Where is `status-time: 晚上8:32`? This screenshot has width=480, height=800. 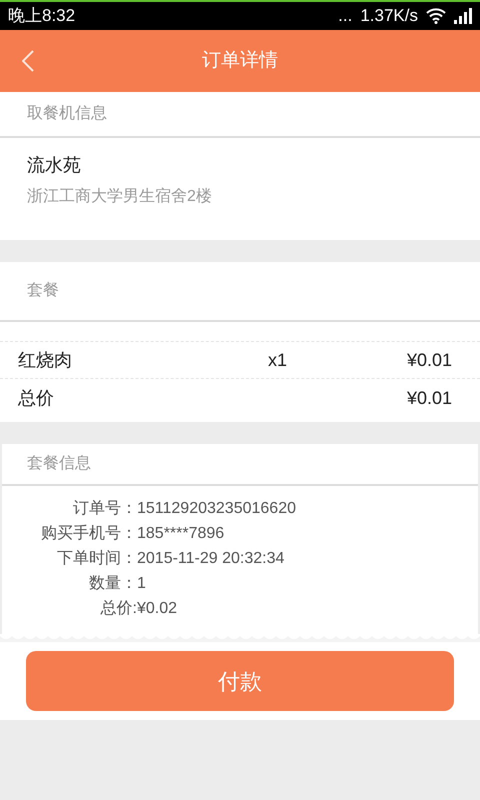 status-time: 晚上8:32 is located at coordinates (42, 16).